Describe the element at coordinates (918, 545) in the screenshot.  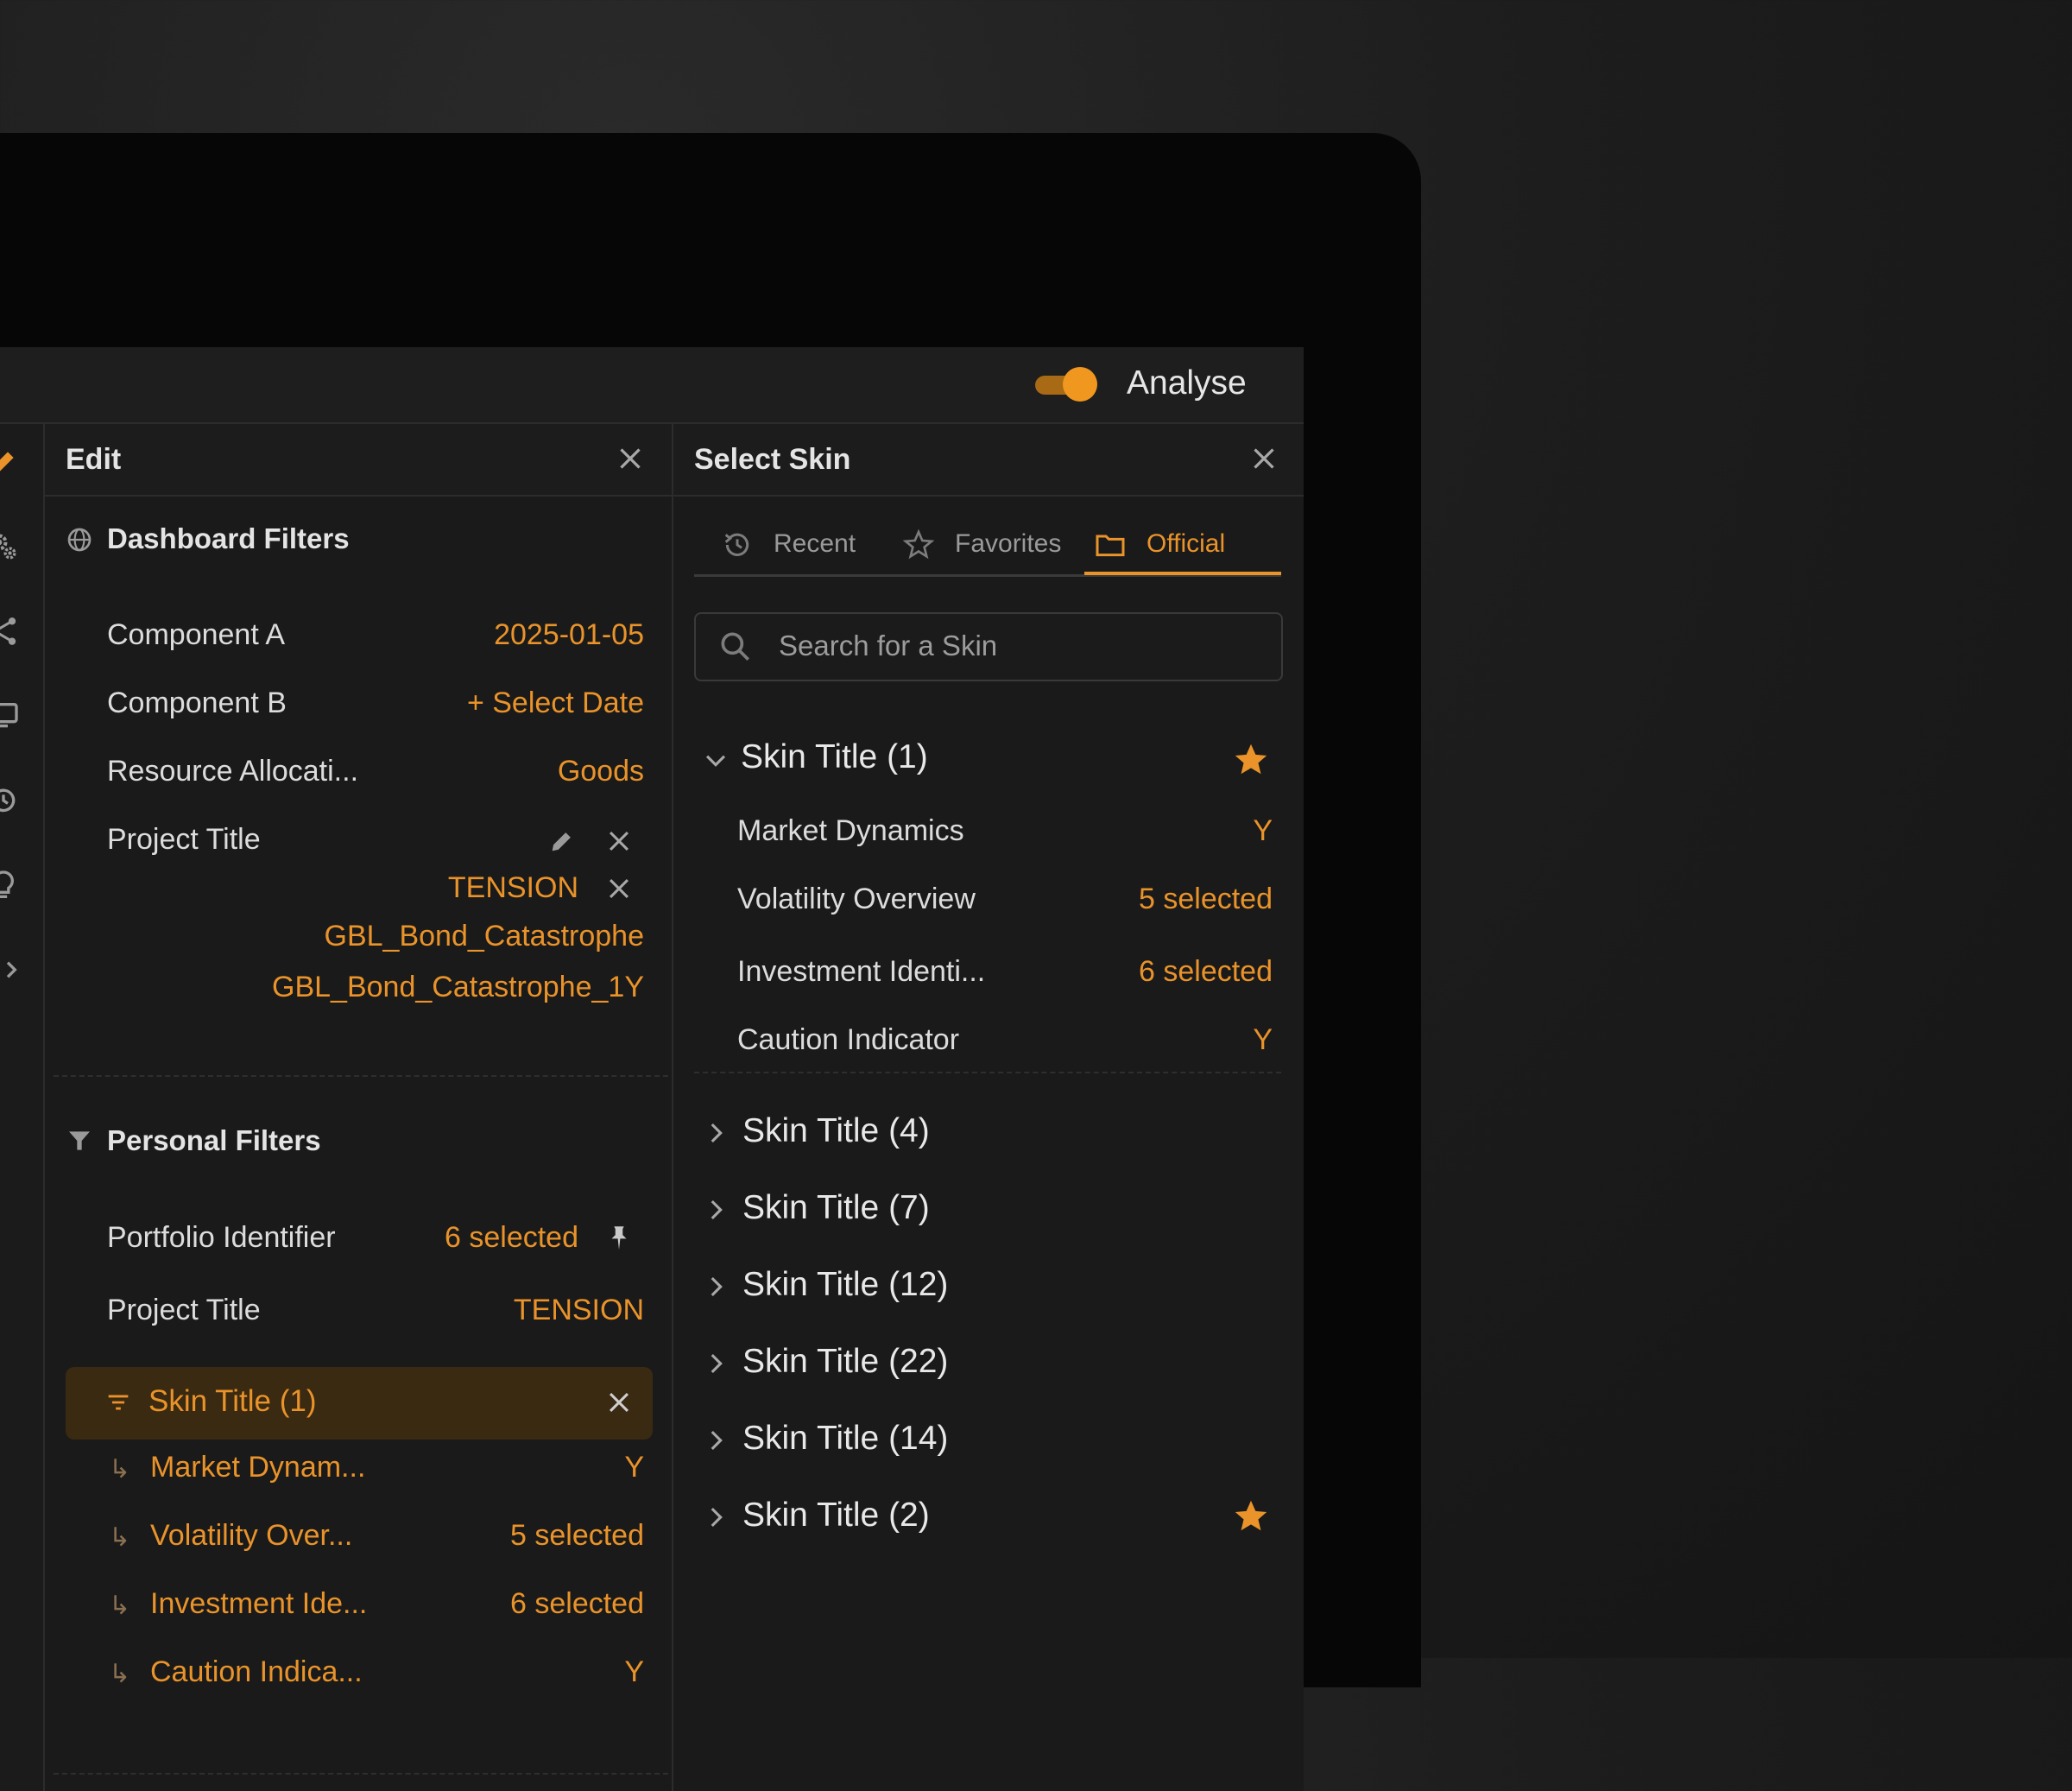
I see `star-outline-icon` at that location.